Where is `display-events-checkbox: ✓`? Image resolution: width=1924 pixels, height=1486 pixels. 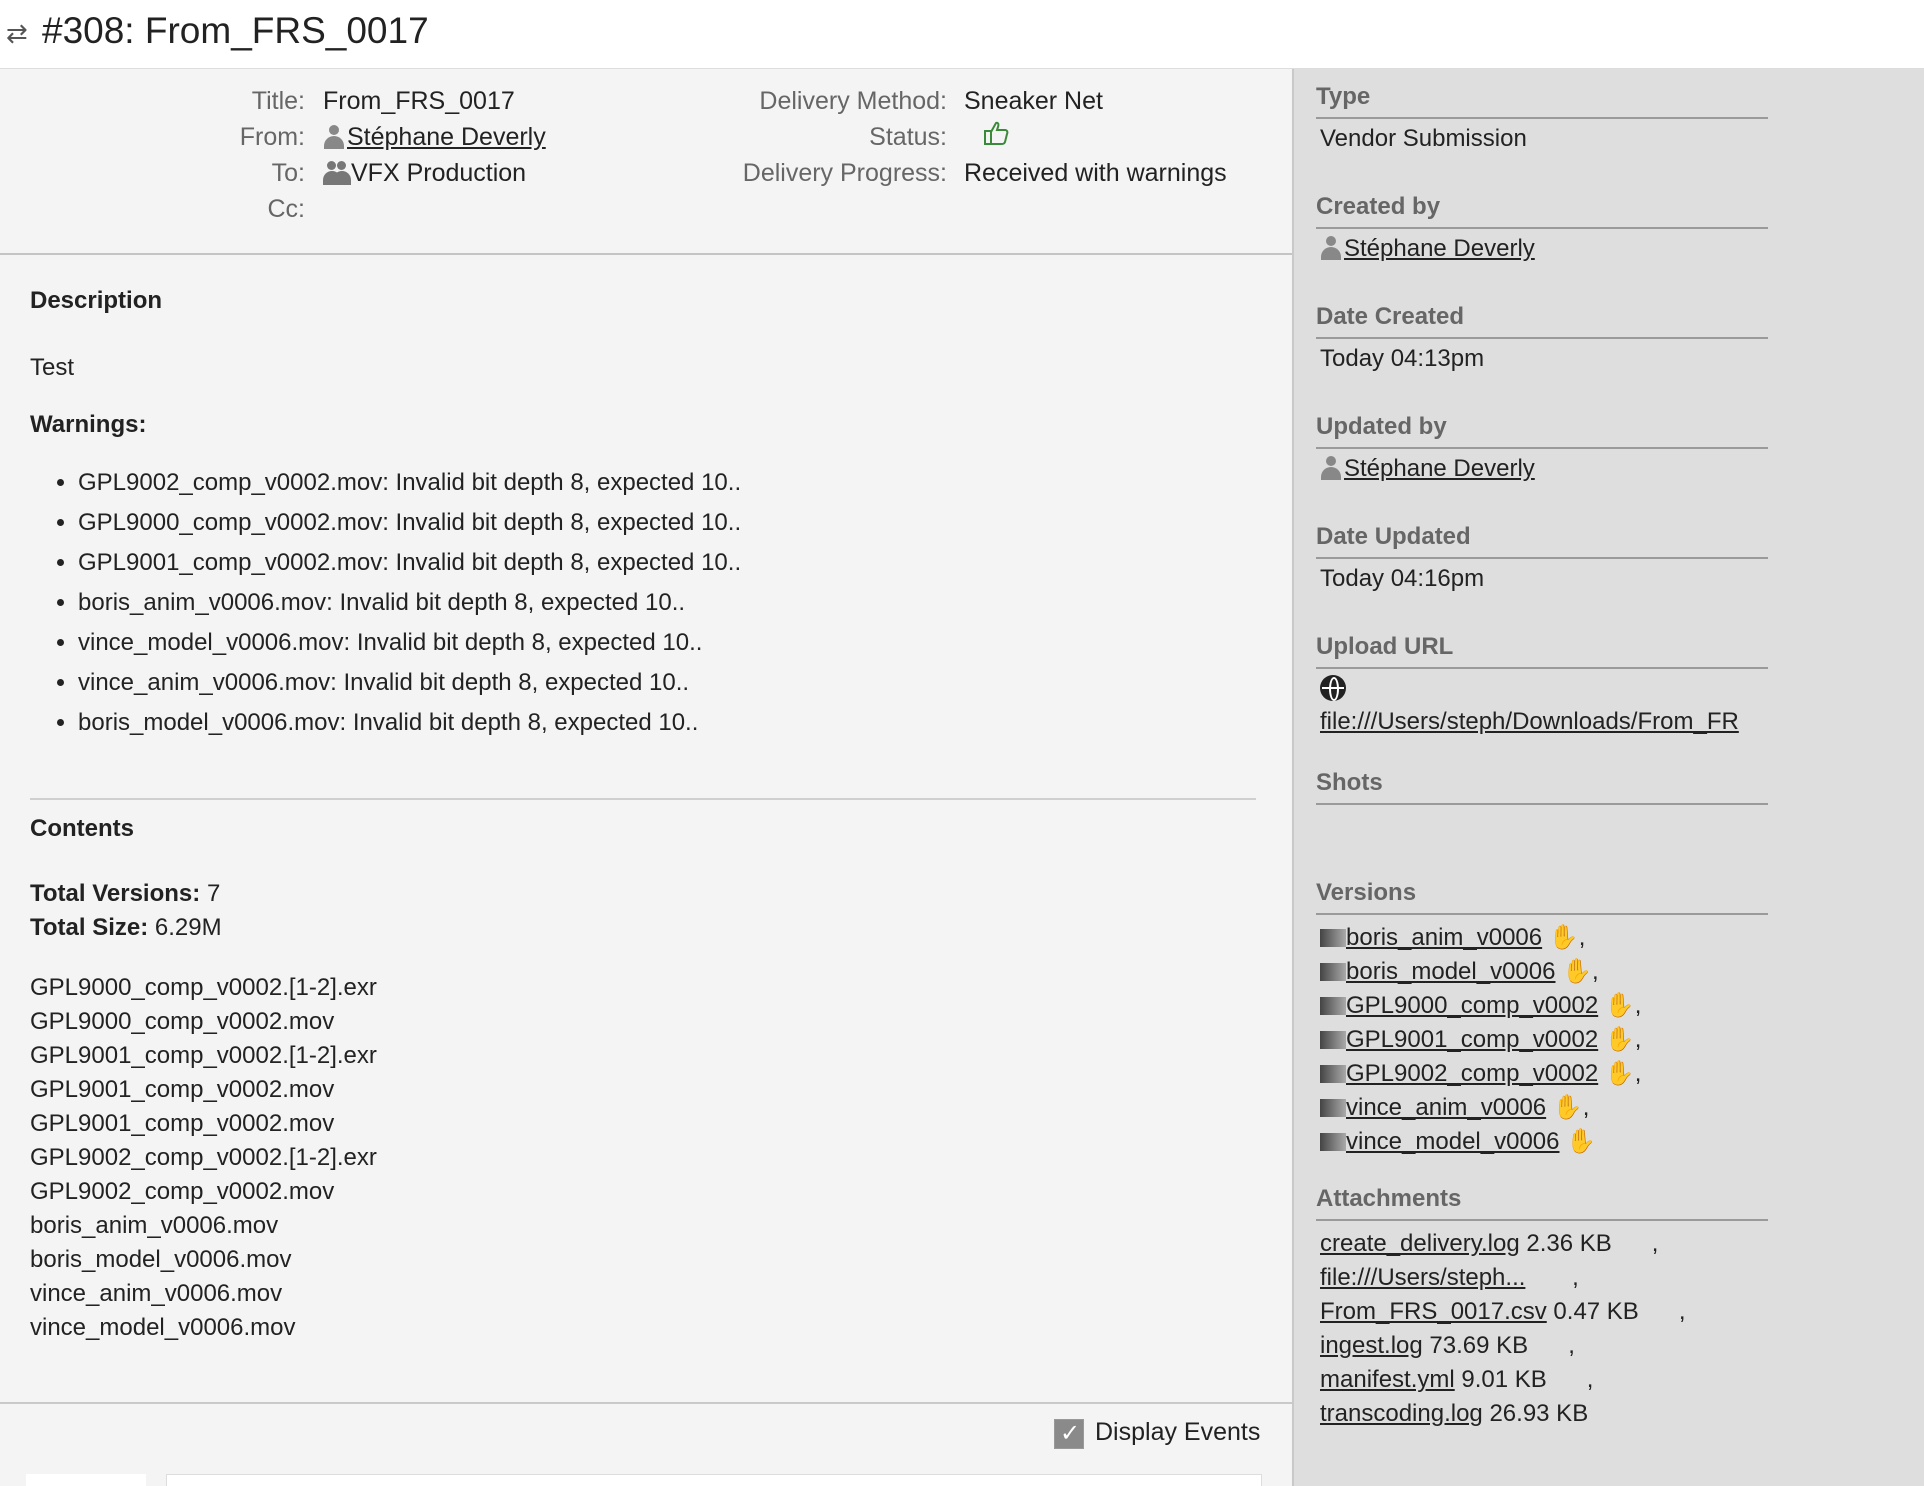 display-events-checkbox: ✓ is located at coordinates (1069, 1434).